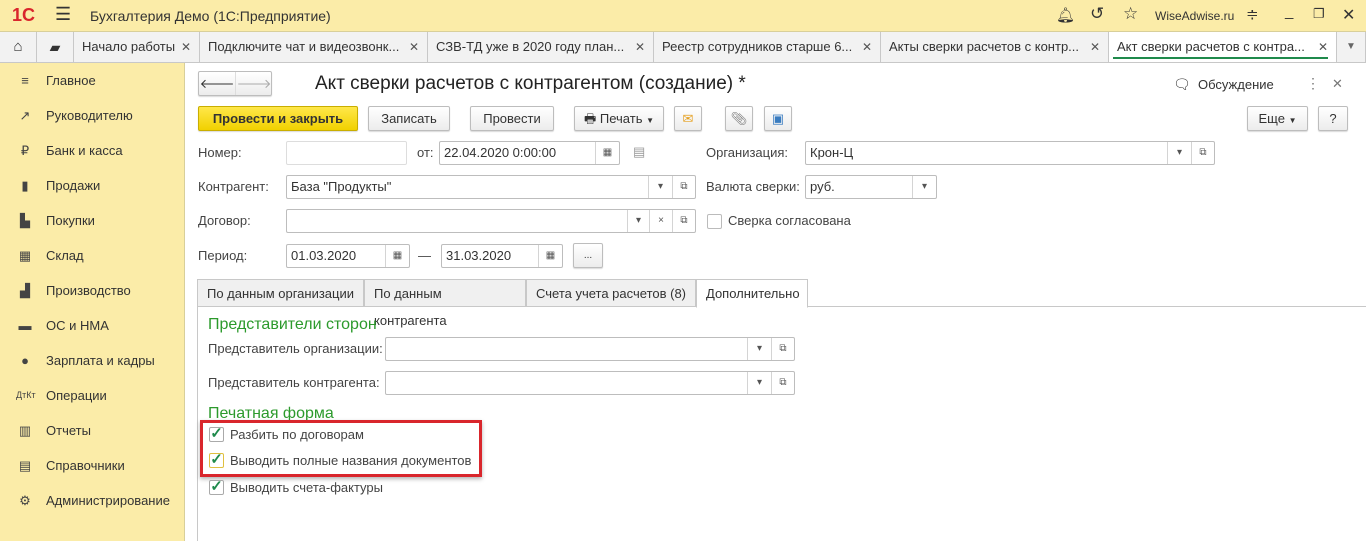  I want to click on sidebar-item-sales: ▮ Продажи, so click(92, 185).